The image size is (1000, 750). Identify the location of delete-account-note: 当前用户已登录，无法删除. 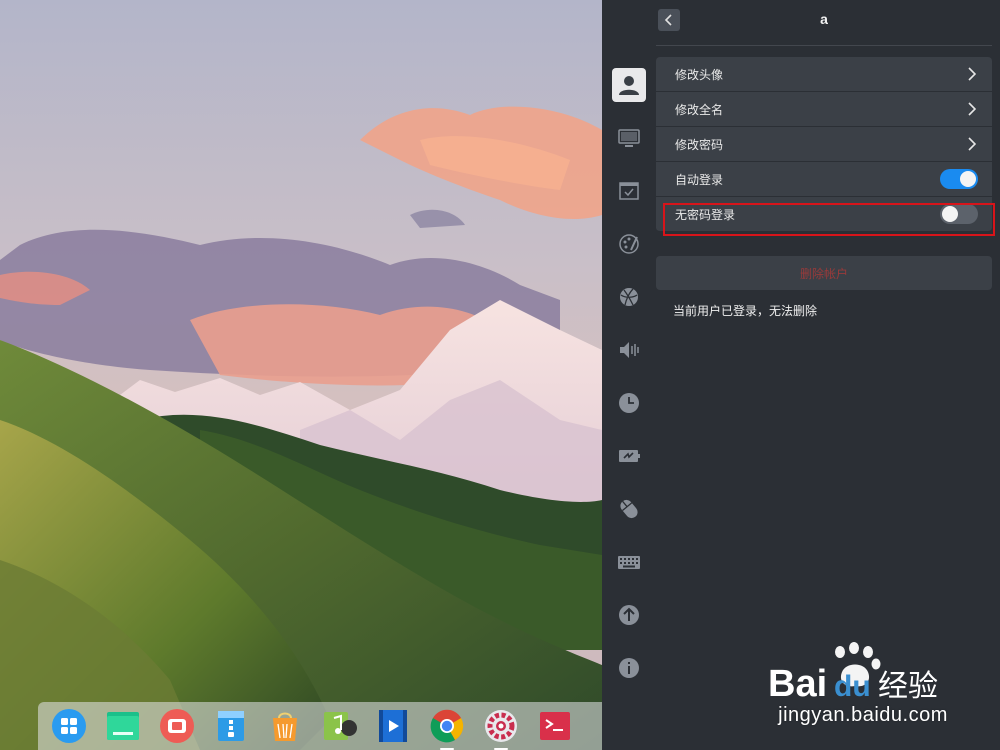
(745, 311).